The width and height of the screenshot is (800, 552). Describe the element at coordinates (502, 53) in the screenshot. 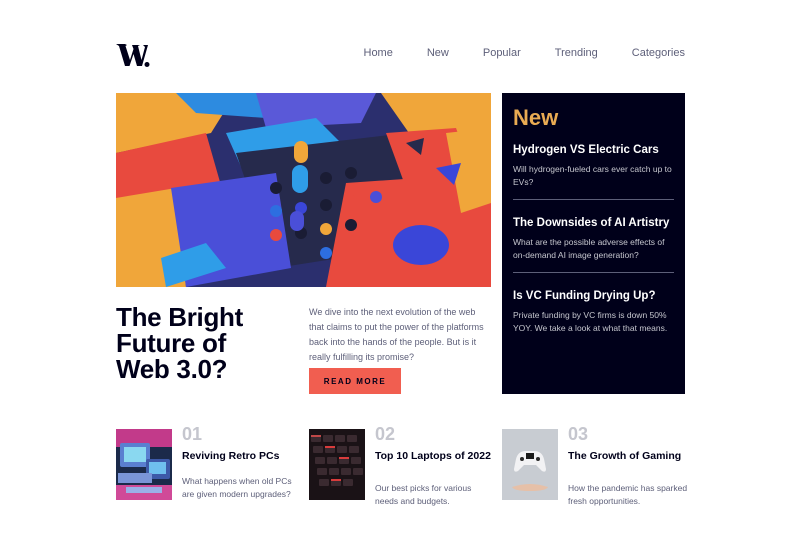

I see `nav-popular: Popular` at that location.